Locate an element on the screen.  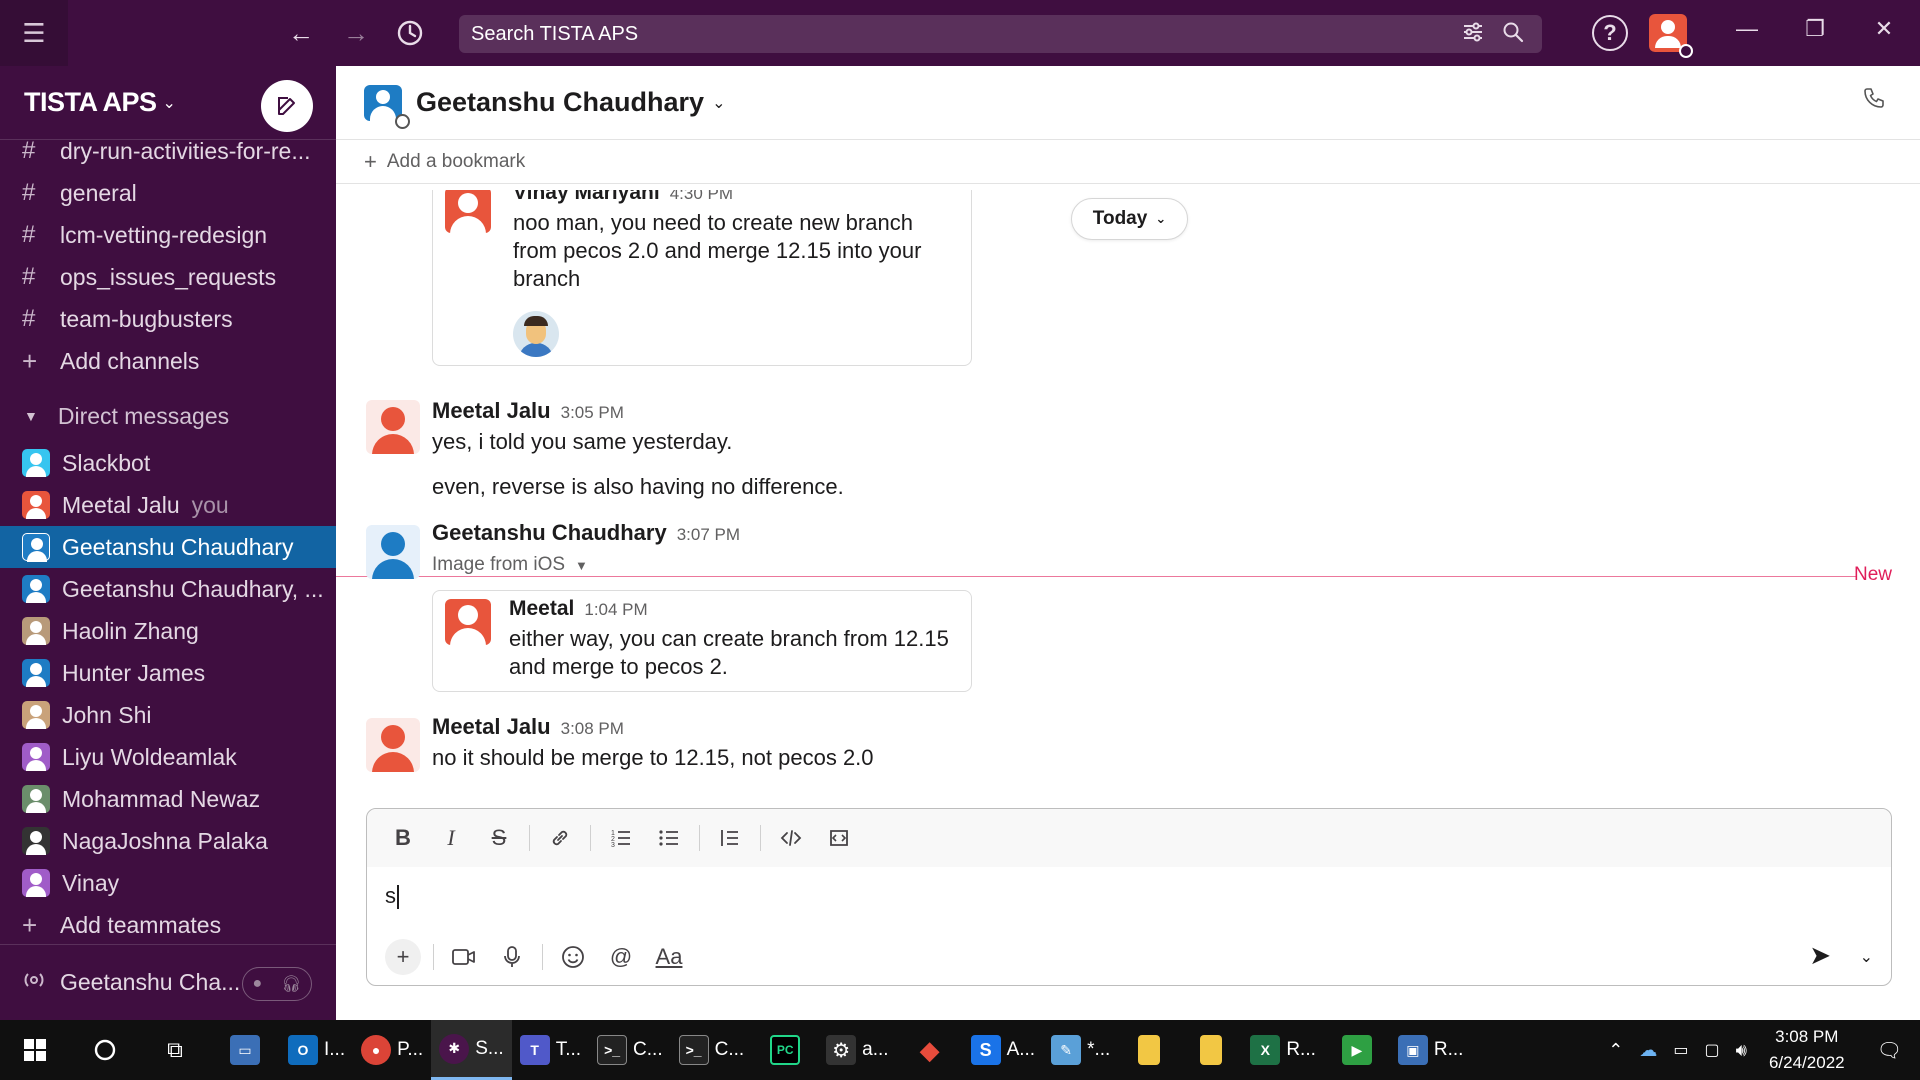
link-icon is located at coordinates (560, 838).